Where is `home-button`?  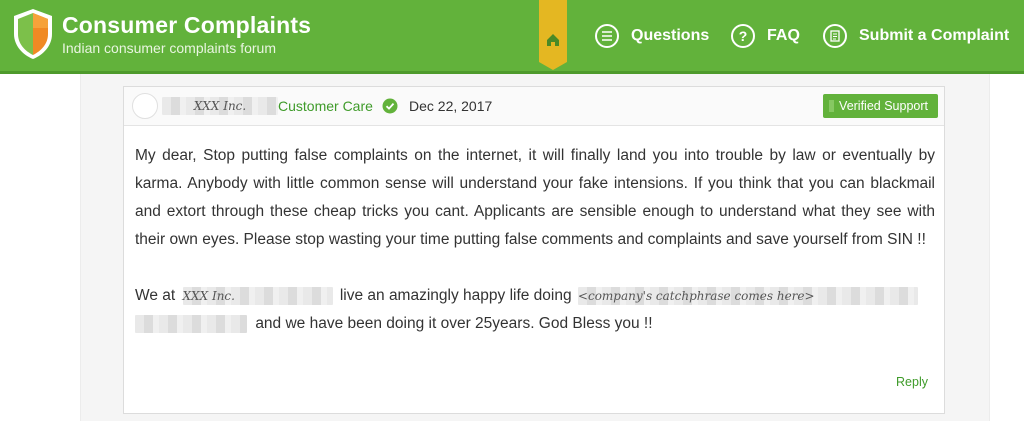
home-button is located at coordinates (553, 35).